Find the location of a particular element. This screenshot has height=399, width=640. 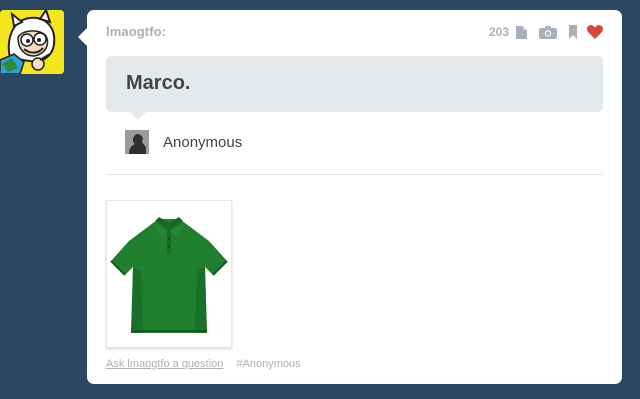

post-controls: 203 is located at coordinates (546, 32).